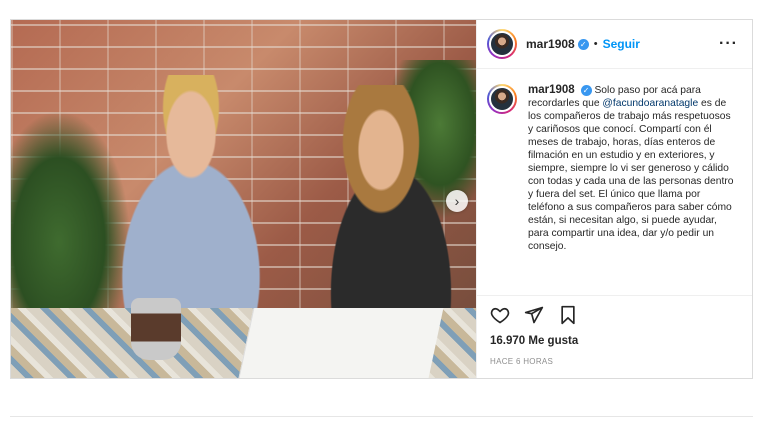  What do you see at coordinates (728, 44) in the screenshot?
I see `more-options-icon: ···` at bounding box center [728, 44].